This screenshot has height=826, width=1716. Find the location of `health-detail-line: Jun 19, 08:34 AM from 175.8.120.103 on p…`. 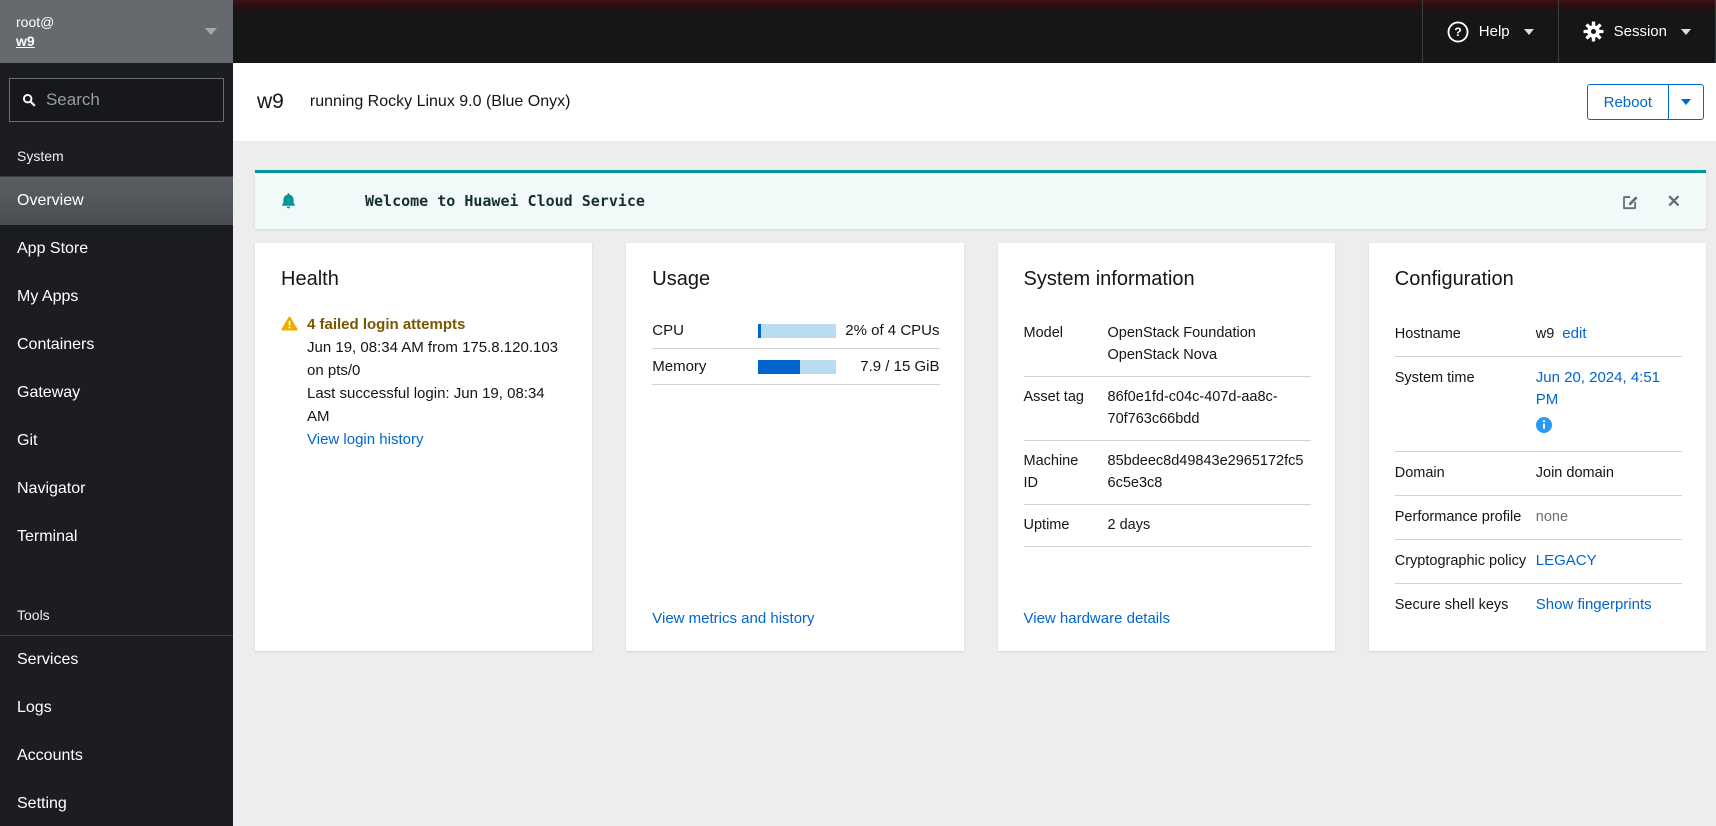

health-detail-line: Jun 19, 08:34 AM from 175.8.120.103 on p… is located at coordinates (433, 359).